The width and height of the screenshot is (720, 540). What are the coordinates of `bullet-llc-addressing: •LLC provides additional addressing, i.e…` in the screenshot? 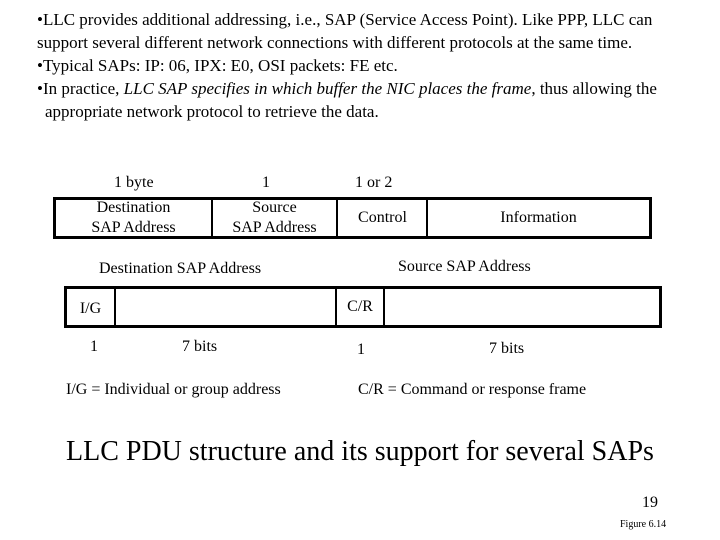 It's located at (345, 31).